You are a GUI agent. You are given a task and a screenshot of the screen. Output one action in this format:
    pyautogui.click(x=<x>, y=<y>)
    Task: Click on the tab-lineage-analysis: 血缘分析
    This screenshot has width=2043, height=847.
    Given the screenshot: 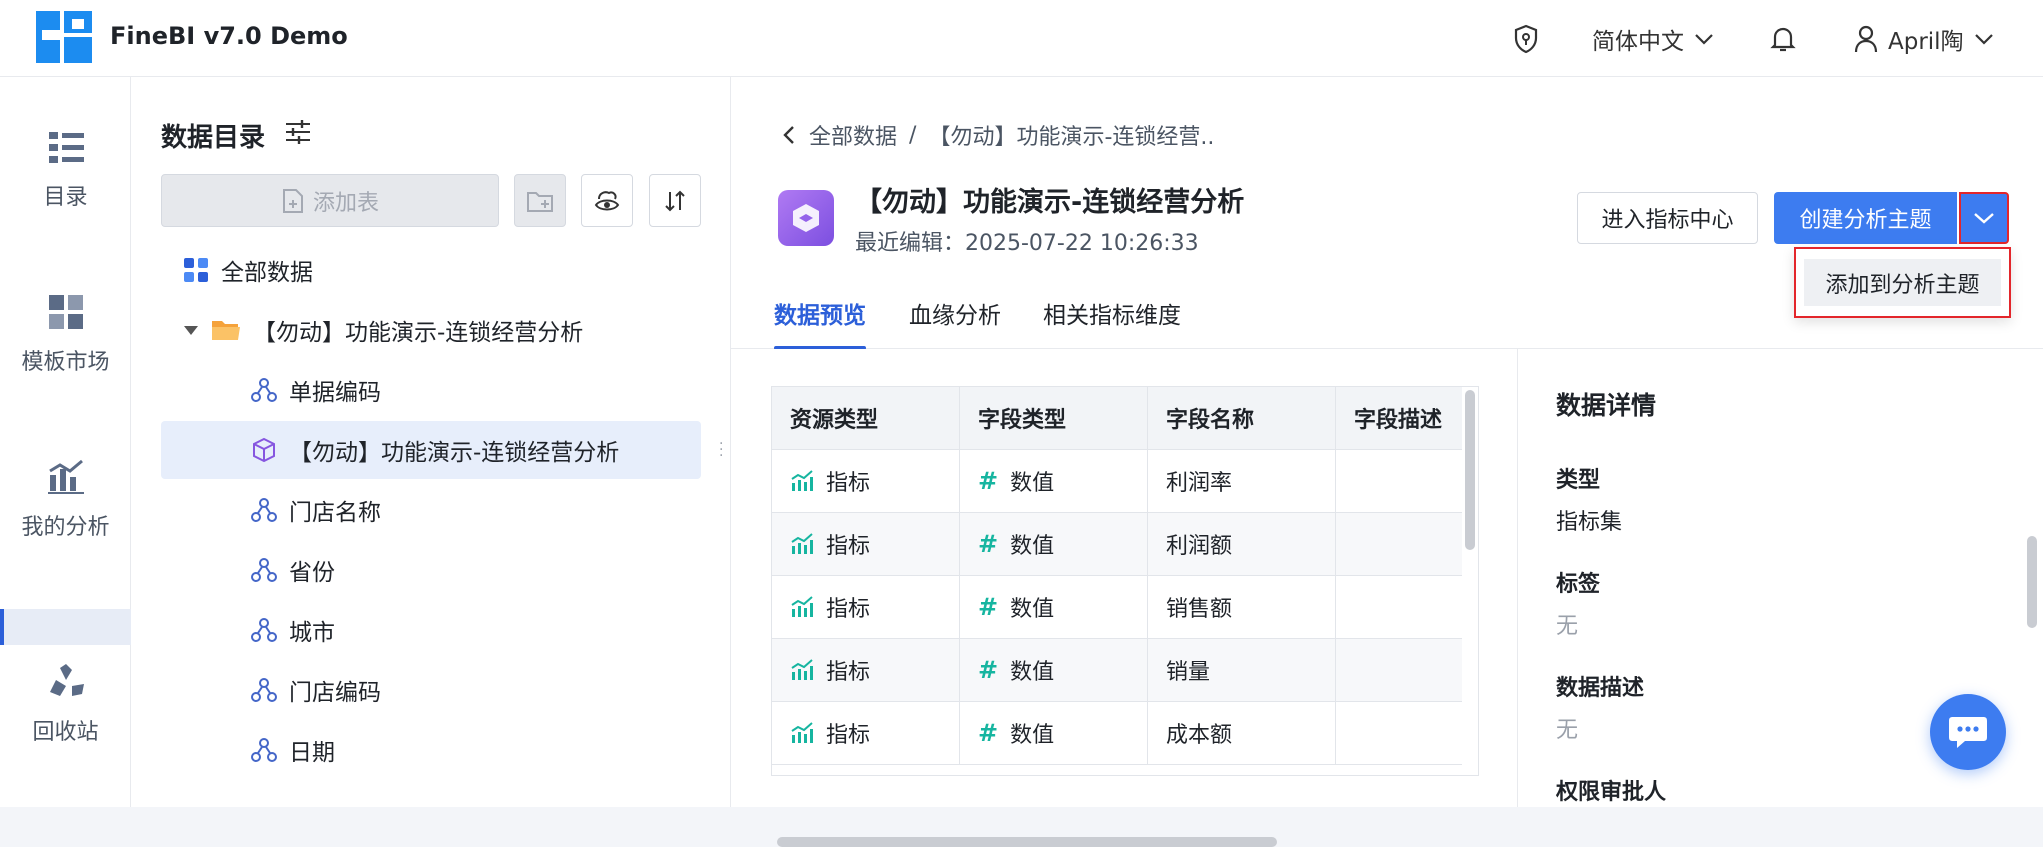 What is the action you would take?
    pyautogui.click(x=955, y=313)
    